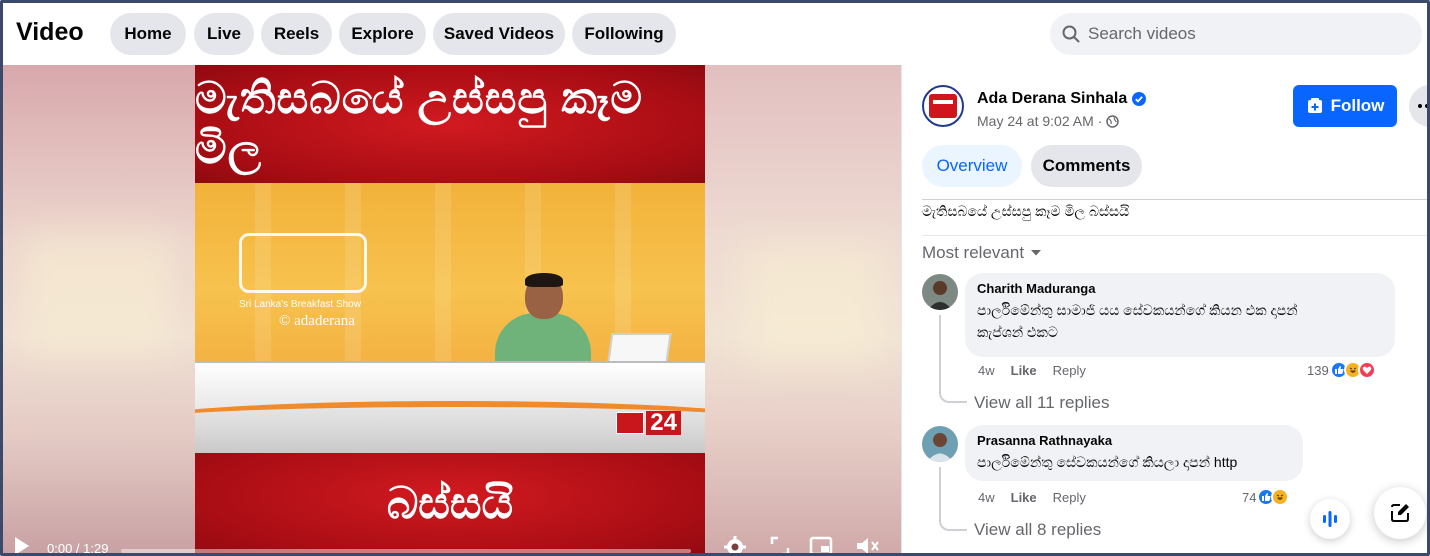 The image size is (1430, 556). I want to click on nav-reels: Reels, so click(296, 34).